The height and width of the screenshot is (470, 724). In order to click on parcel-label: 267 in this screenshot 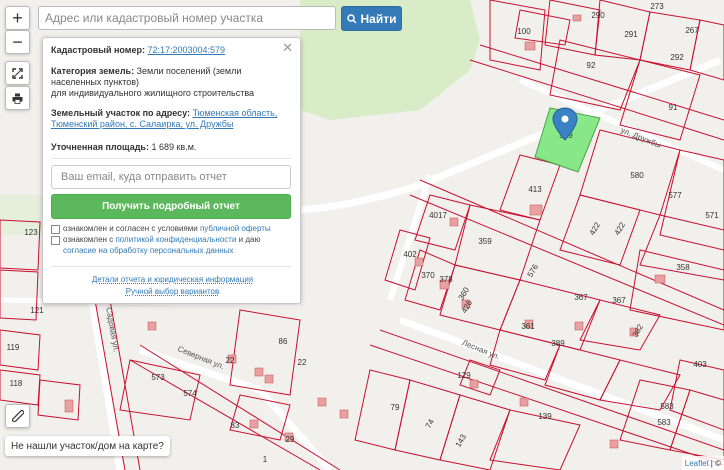, I will do `click(692, 30)`.